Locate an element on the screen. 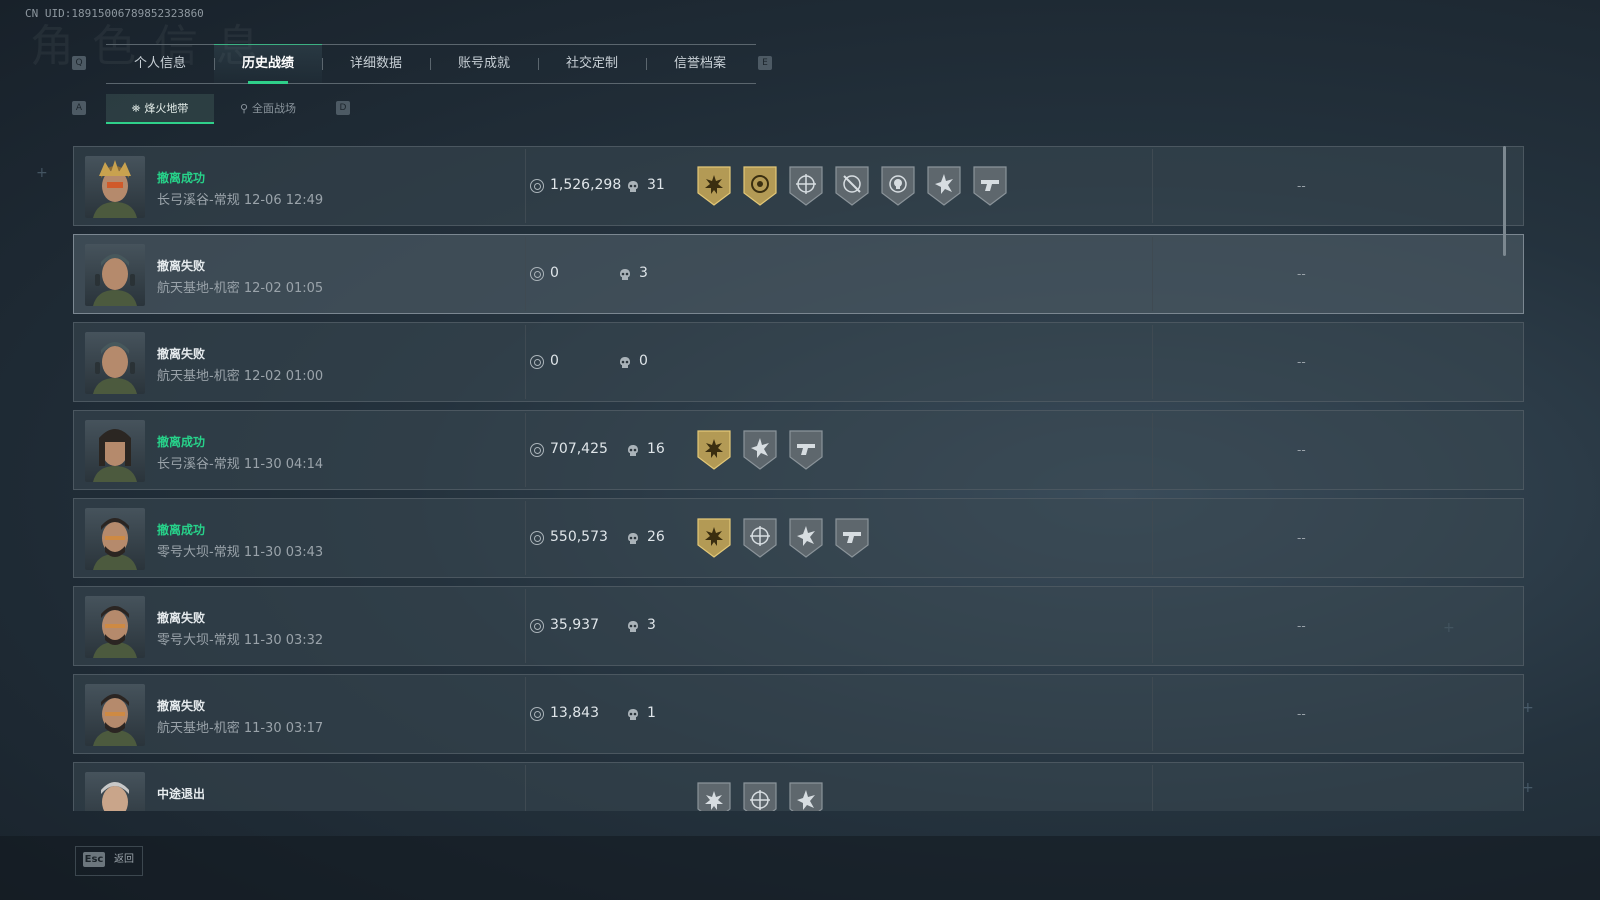  map-and-time: 航天基地-机密 11-30 03:17 is located at coordinates (240, 728).